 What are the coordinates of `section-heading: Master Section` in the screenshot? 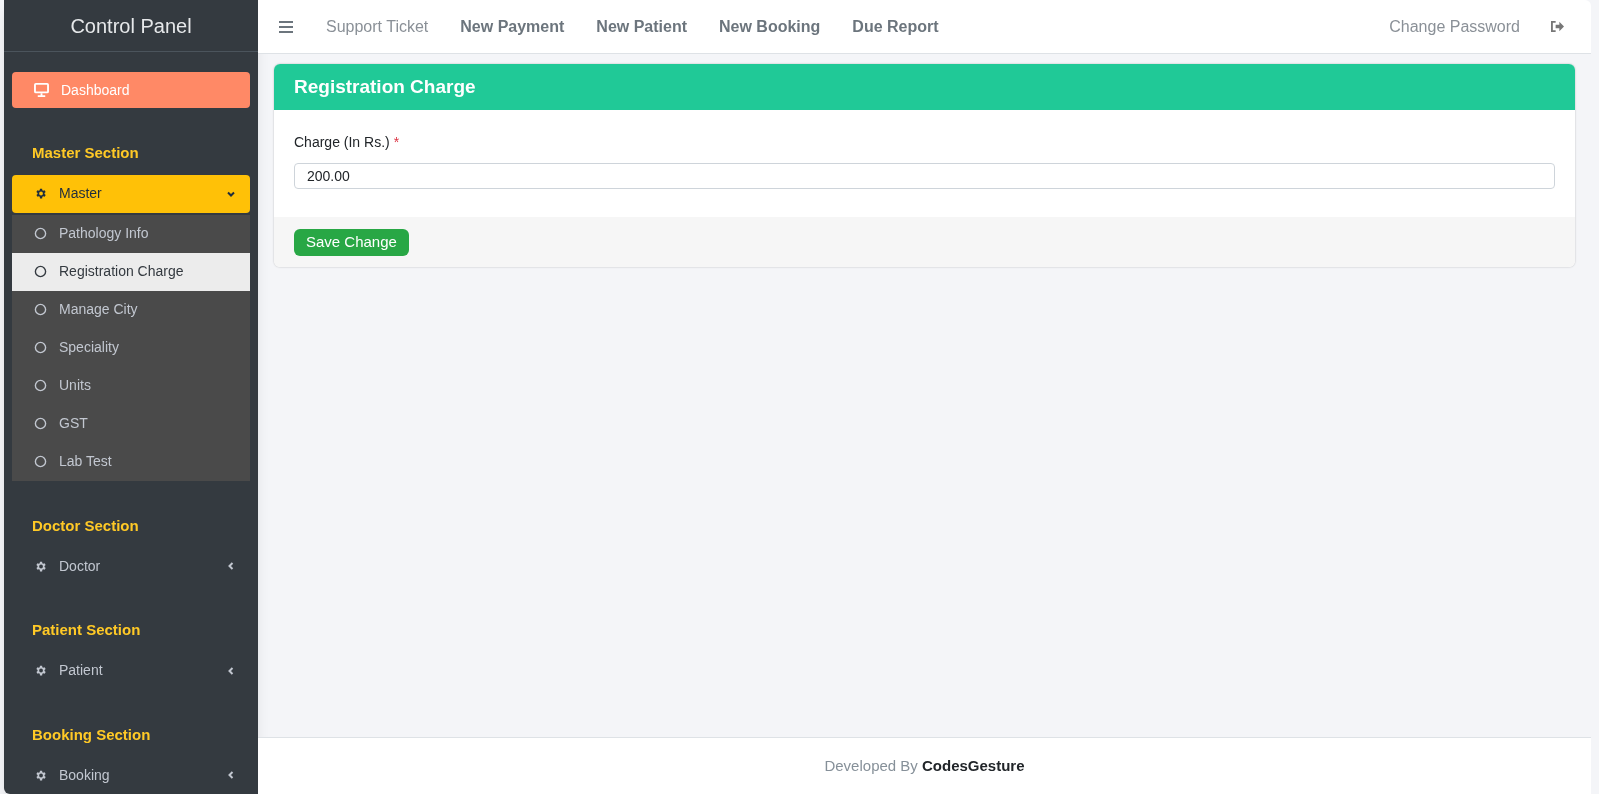 It's located at (85, 153).